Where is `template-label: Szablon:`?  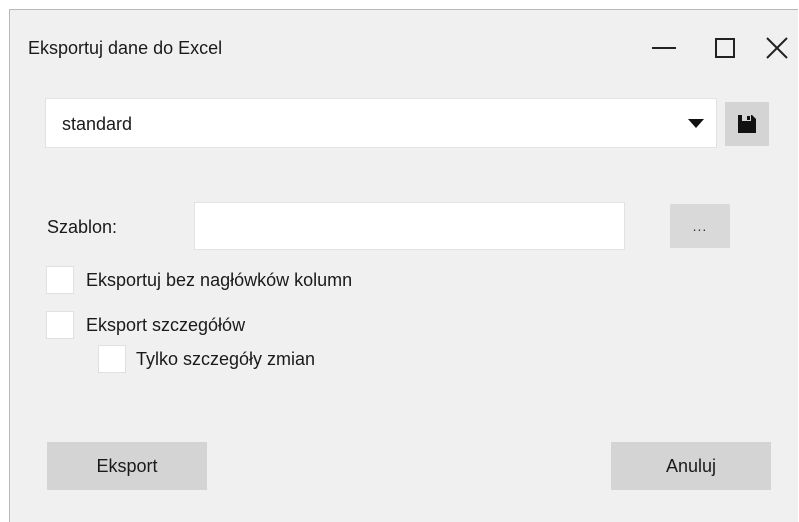 template-label: Szablon: is located at coordinates (82, 227).